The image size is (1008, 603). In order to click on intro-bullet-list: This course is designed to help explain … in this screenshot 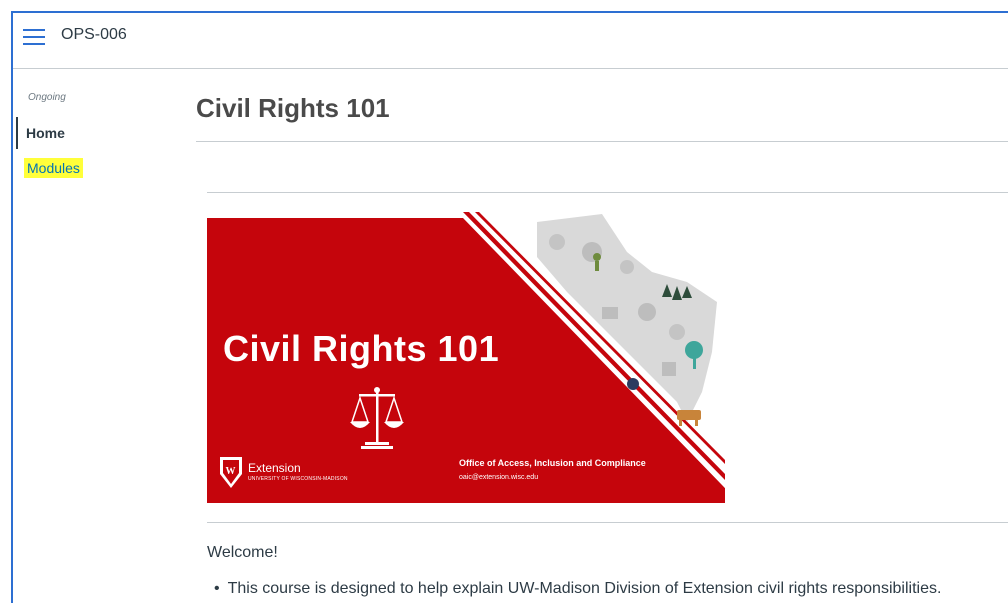, I will do `click(578, 589)`.